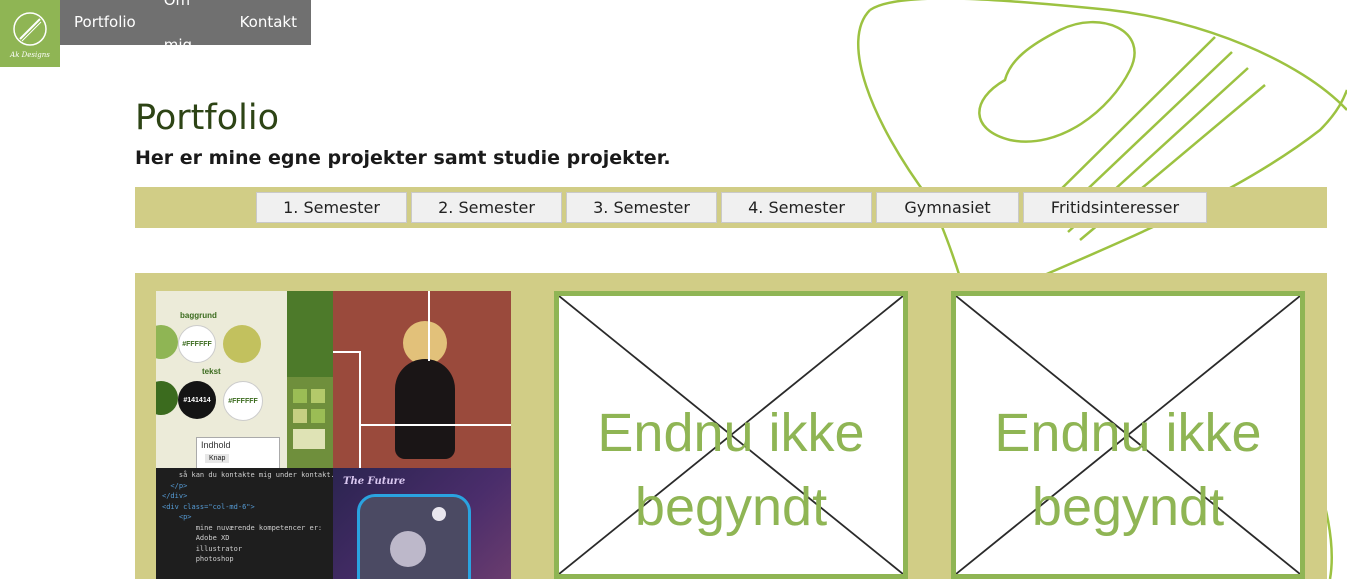 The width and height of the screenshot is (1347, 579). Describe the element at coordinates (242, 344) in the screenshot. I see `swatch-olive` at that location.